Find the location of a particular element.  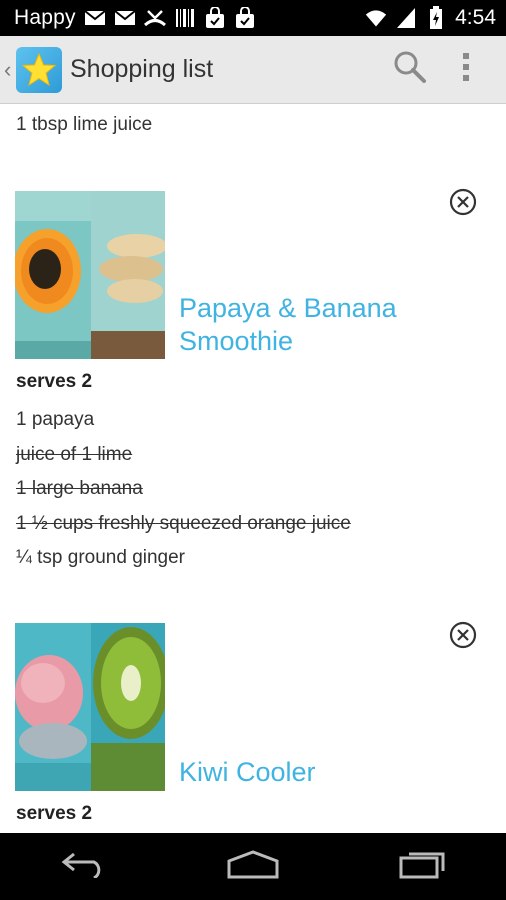

overflow-menu-button is located at coordinates (466, 70).